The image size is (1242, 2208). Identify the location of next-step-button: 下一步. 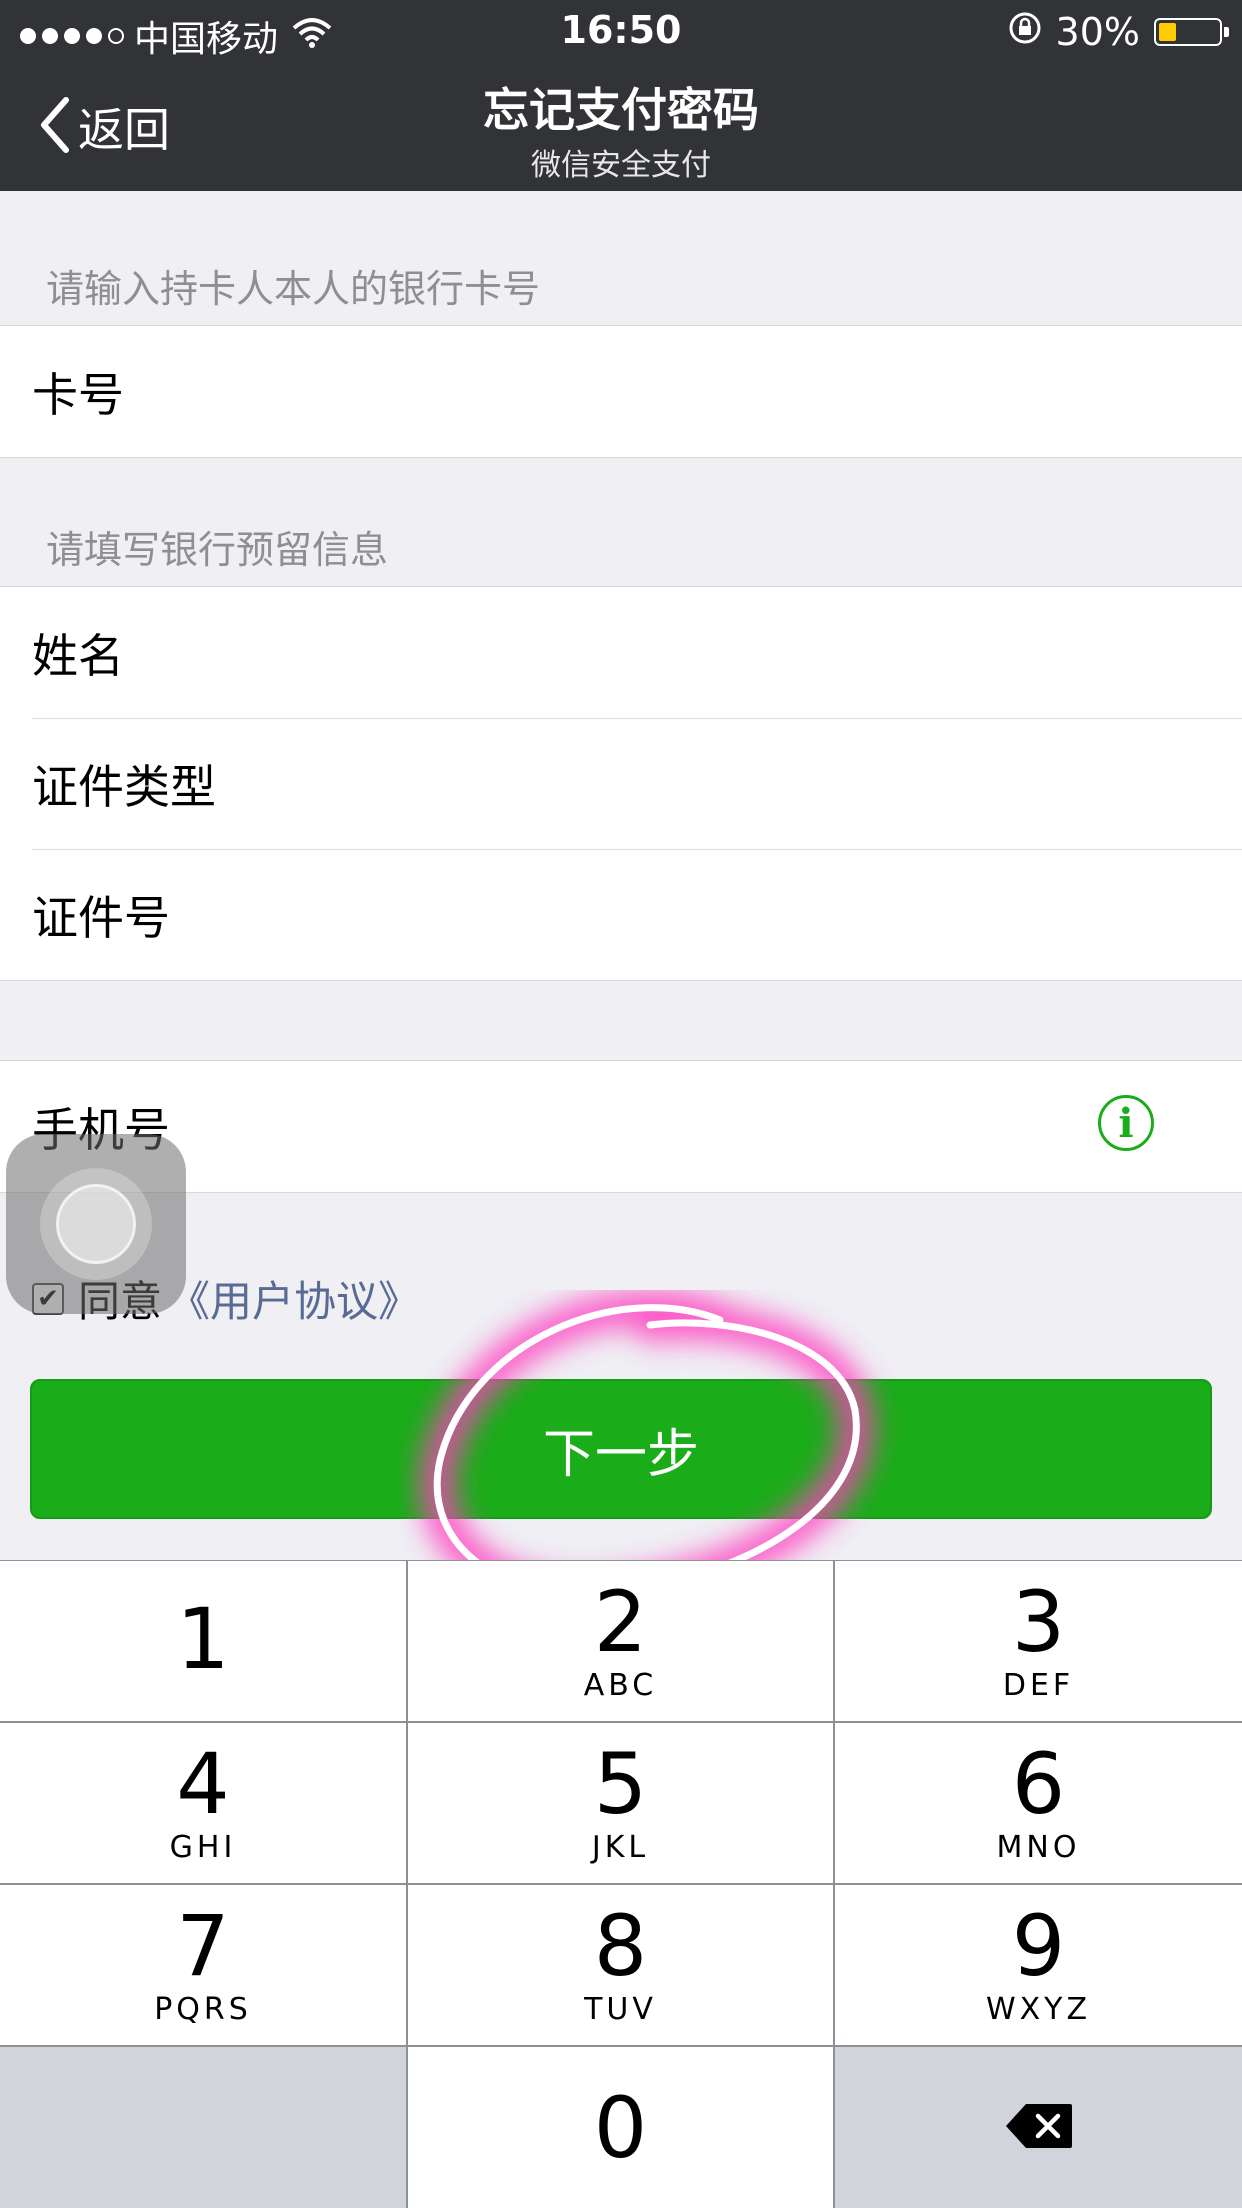
(621, 1449).